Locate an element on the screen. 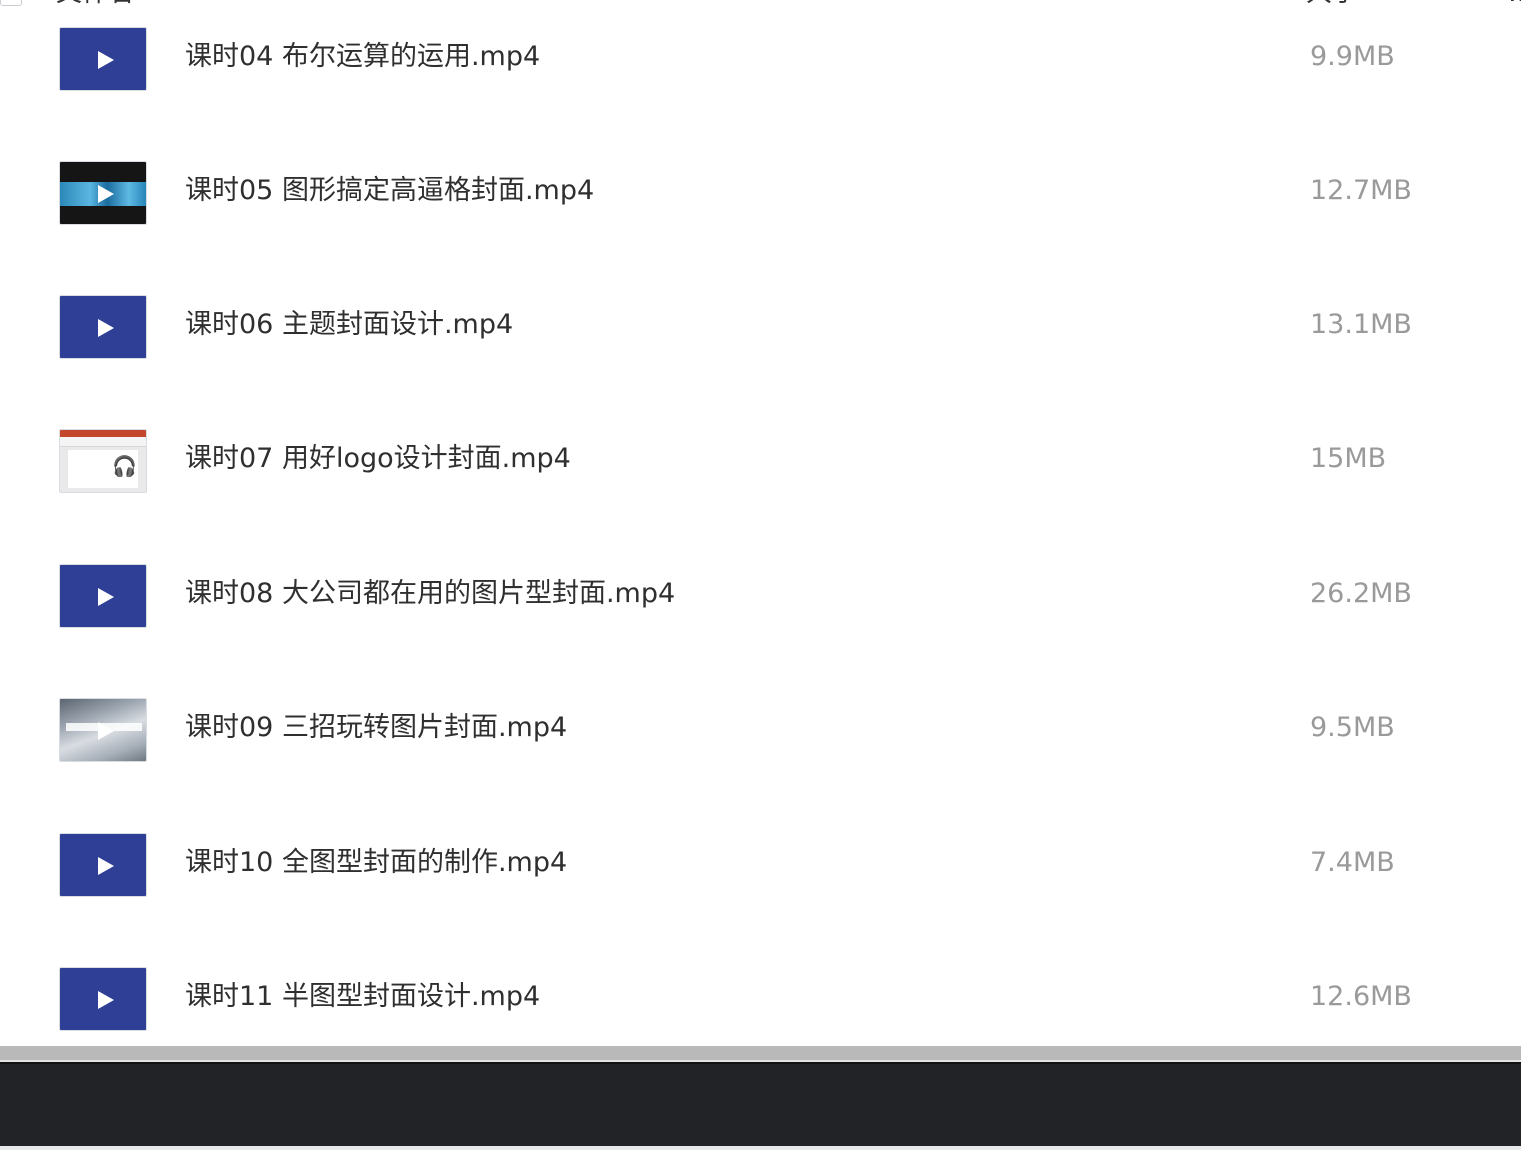 Image resolution: width=1521 pixels, height=1150 pixels. file-name: 课时11 半图型封面设计.mp4 is located at coordinates (362, 997).